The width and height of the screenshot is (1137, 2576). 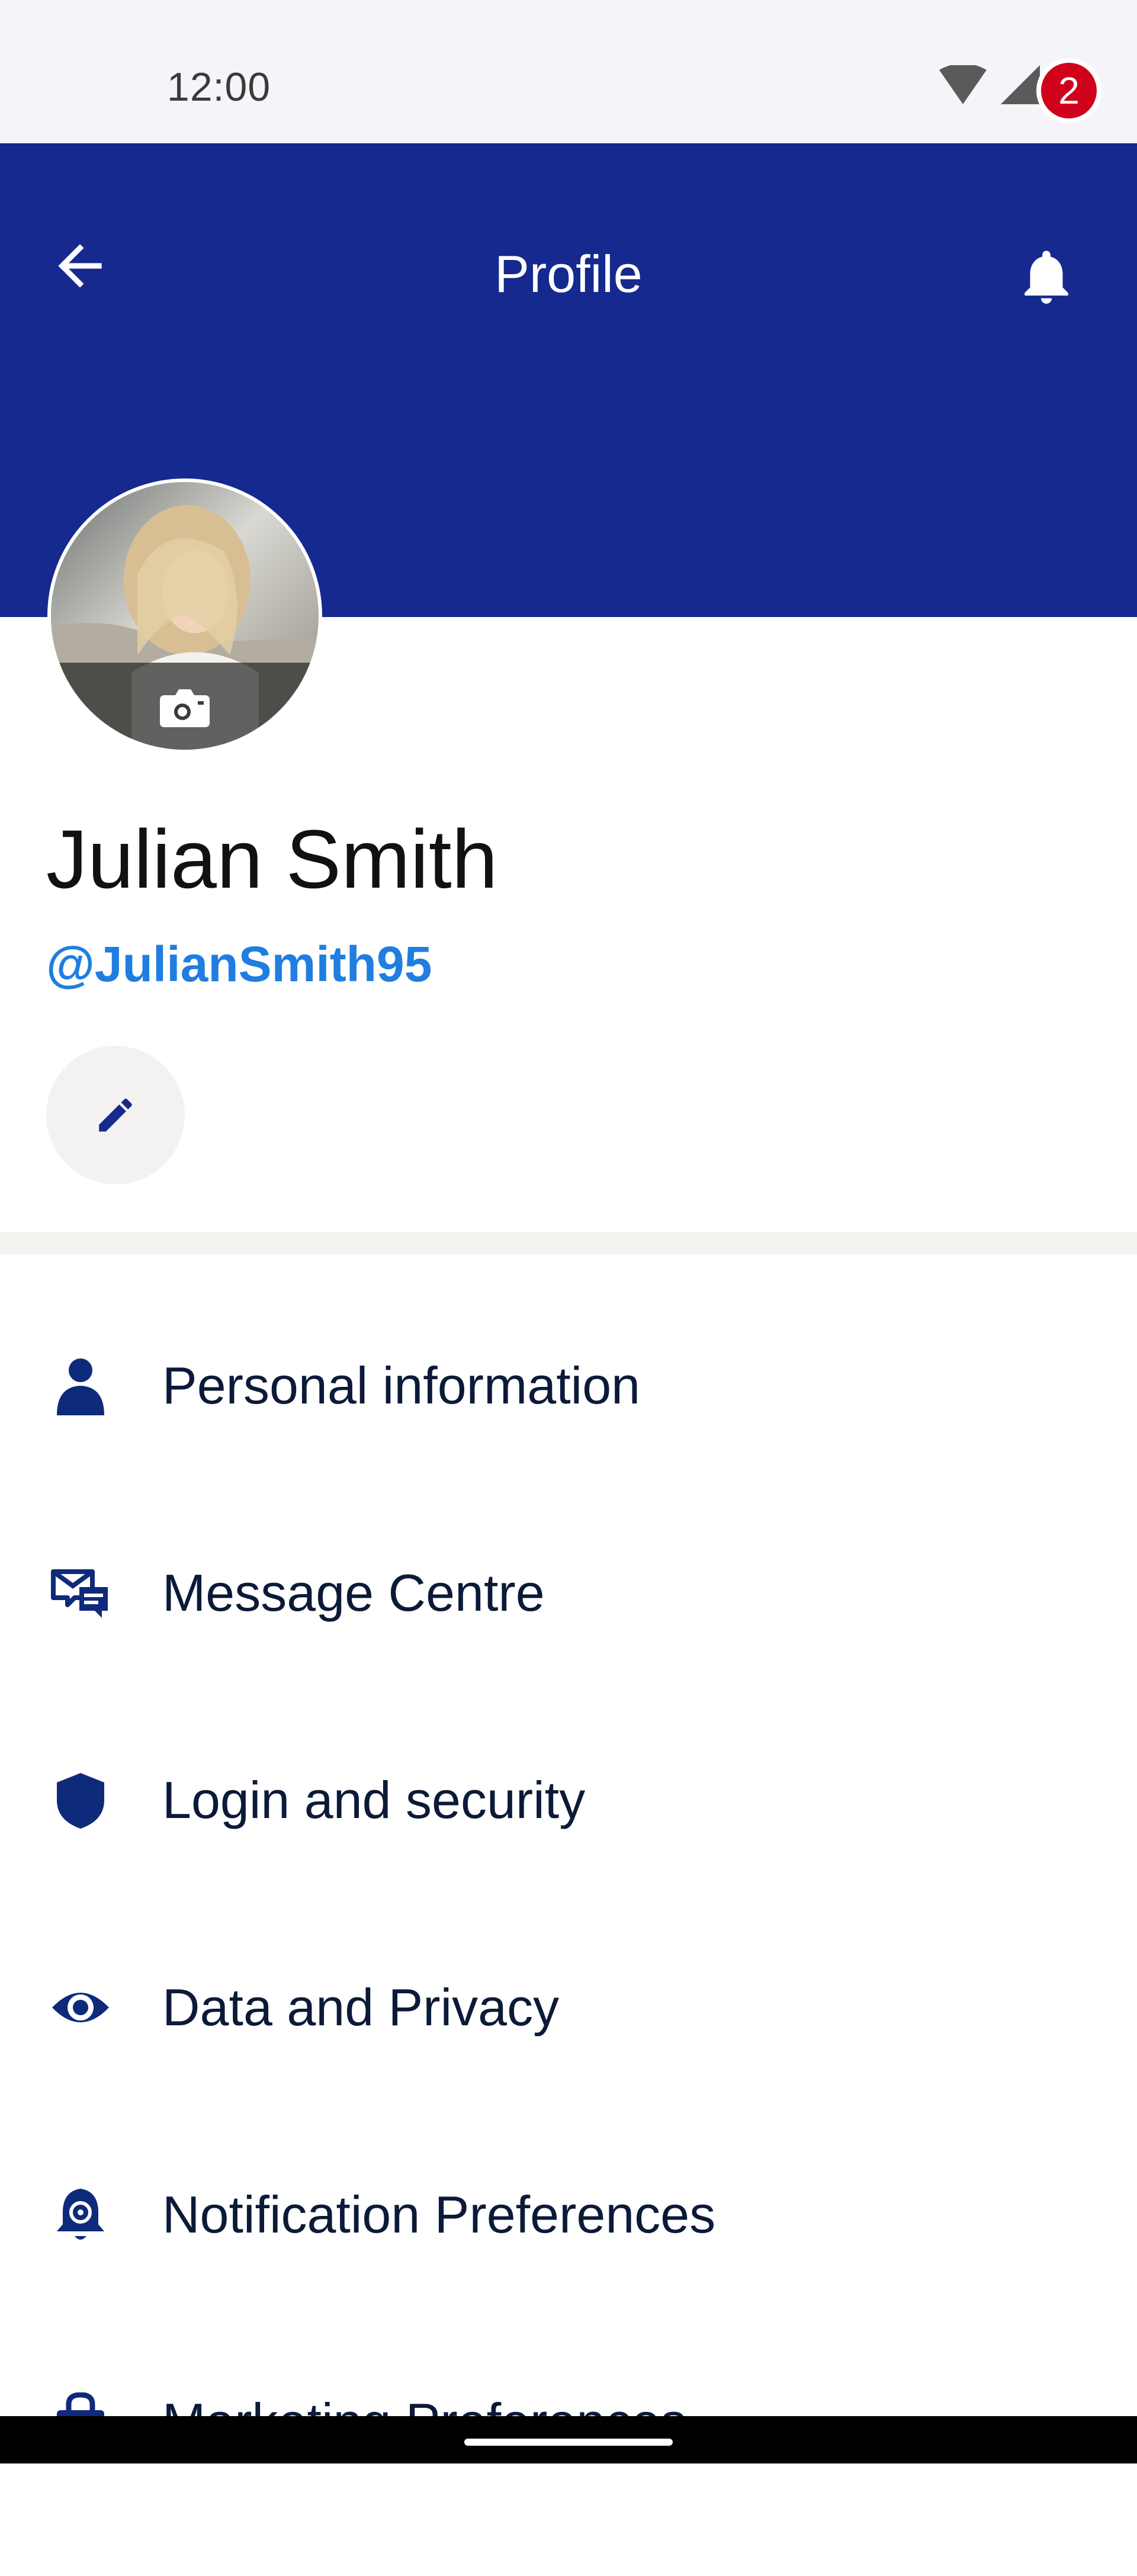 I want to click on menu-label: Message Centre, so click(x=353, y=1592).